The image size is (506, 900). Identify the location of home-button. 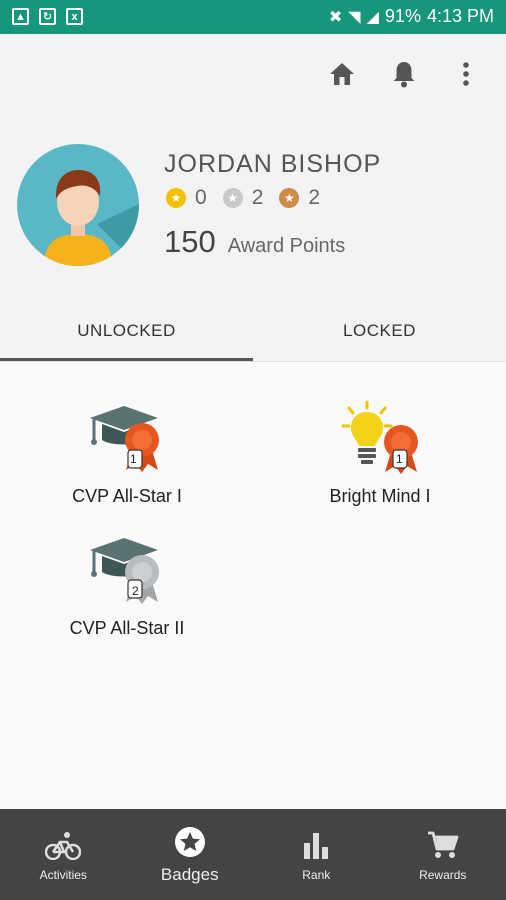
(342, 74).